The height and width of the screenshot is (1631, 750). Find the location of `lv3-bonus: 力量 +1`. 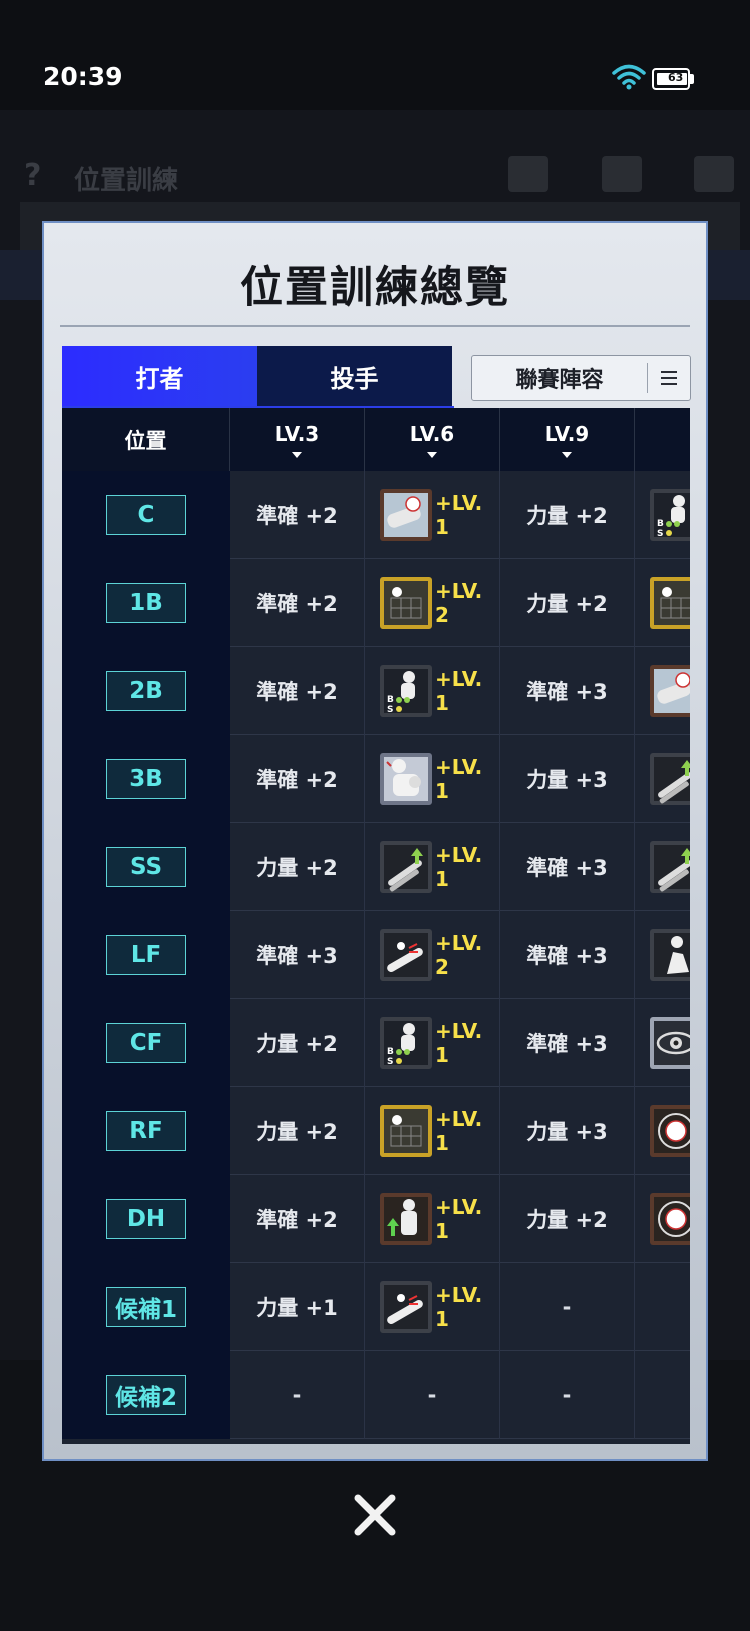

lv3-bonus: 力量 +1 is located at coordinates (297, 1307).